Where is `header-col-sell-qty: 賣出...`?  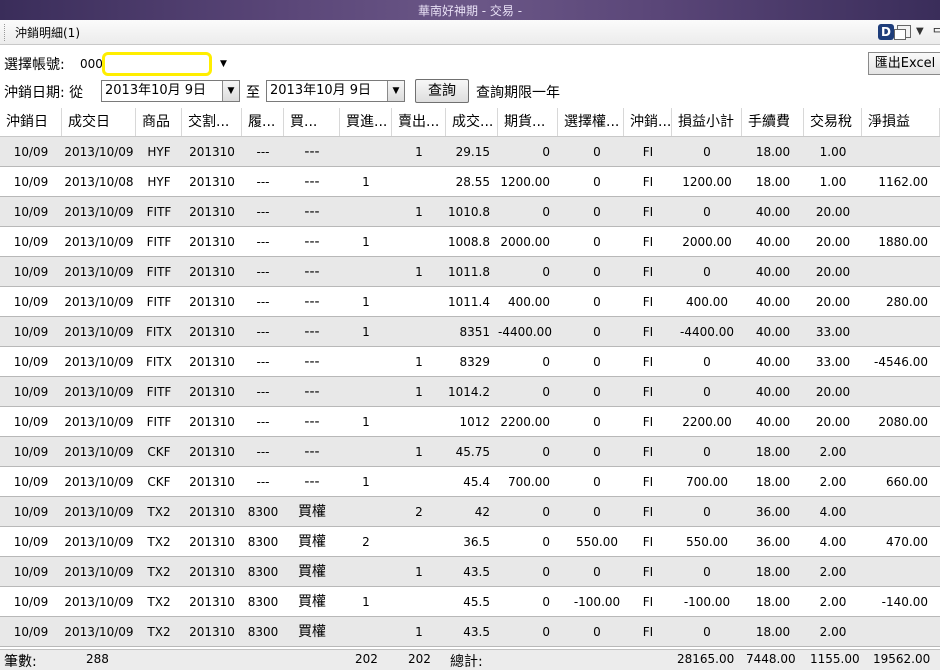
header-col-sell-qty: 賣出... is located at coordinates (419, 122).